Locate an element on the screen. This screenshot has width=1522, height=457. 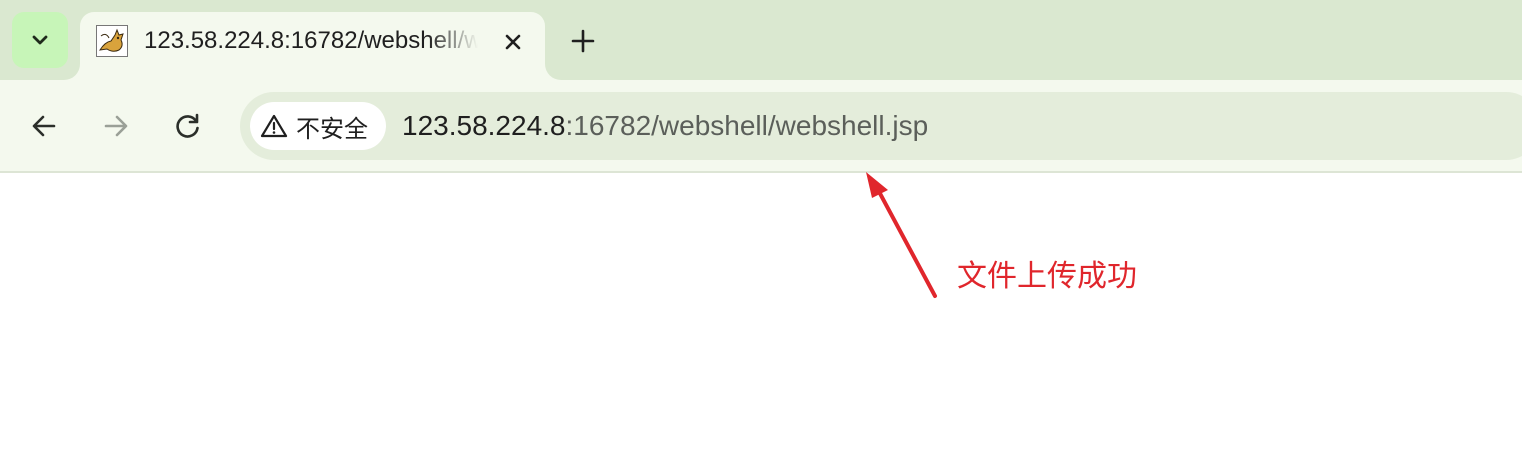
tomcat-icon is located at coordinates (112, 41).